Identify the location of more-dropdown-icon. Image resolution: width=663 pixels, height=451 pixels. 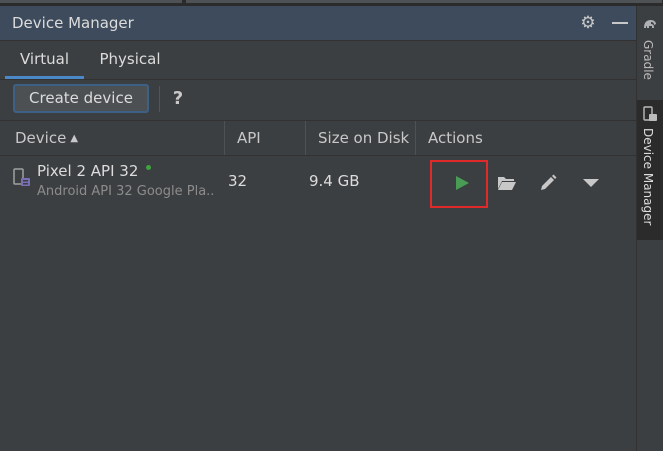
(591, 183).